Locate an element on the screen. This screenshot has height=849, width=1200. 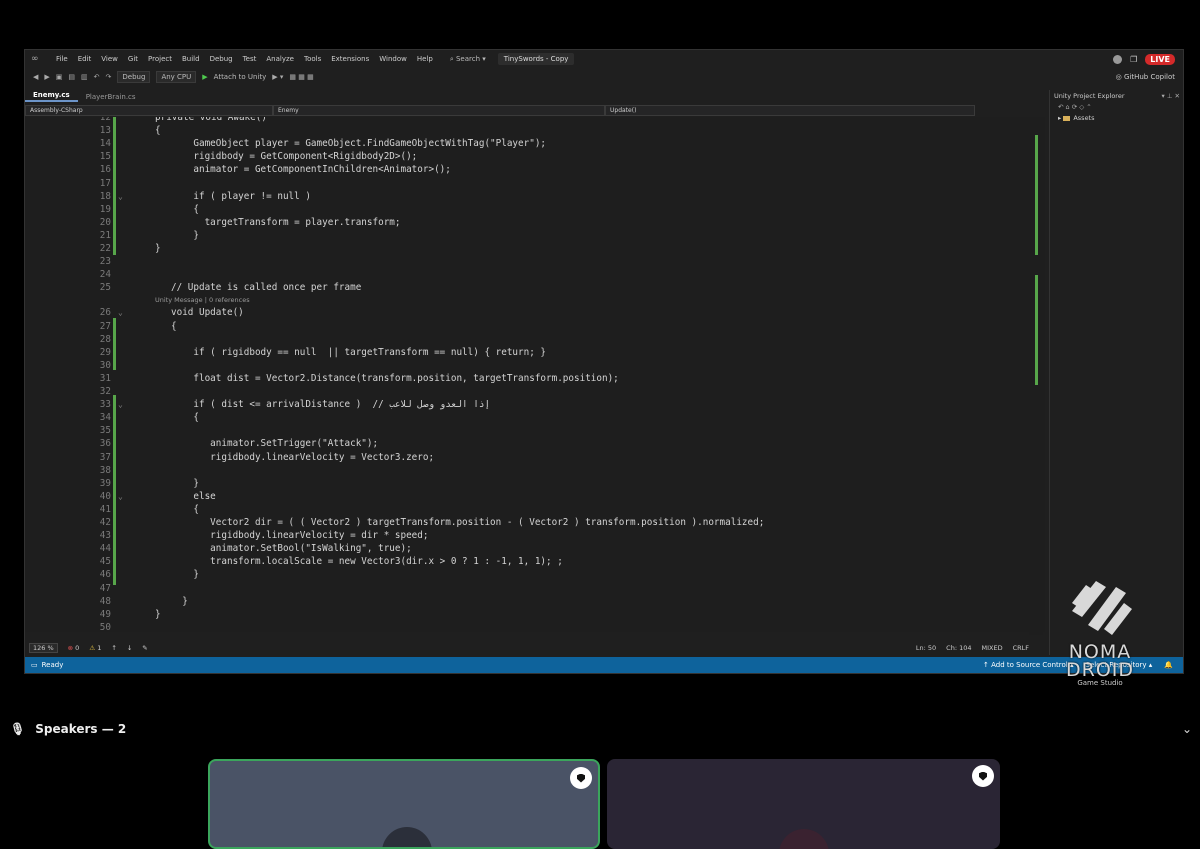
menu-window: Window is located at coordinates (393, 59).